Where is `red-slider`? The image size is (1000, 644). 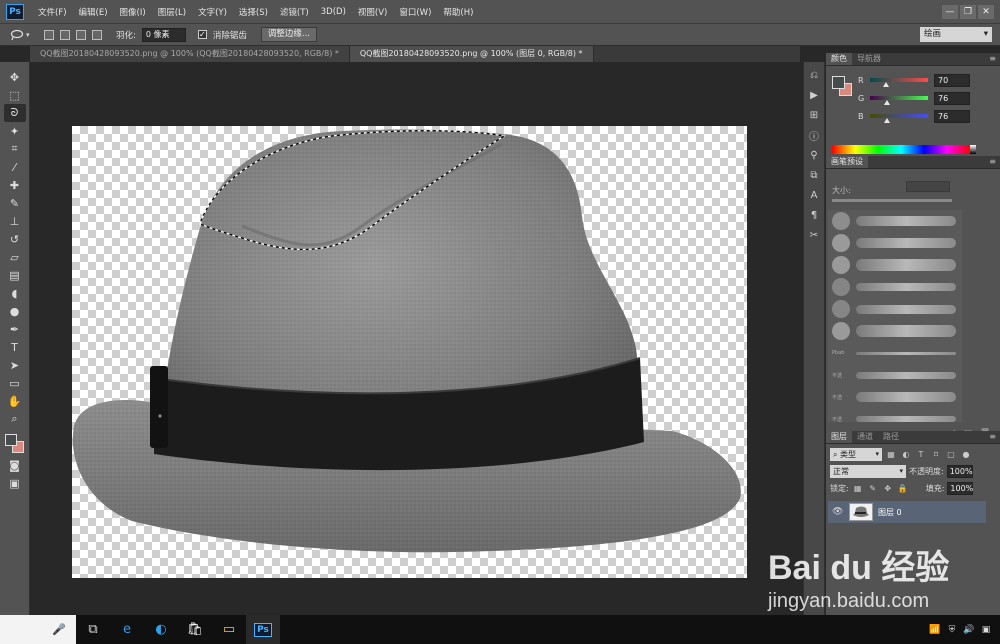
red-slider is located at coordinates (899, 82).